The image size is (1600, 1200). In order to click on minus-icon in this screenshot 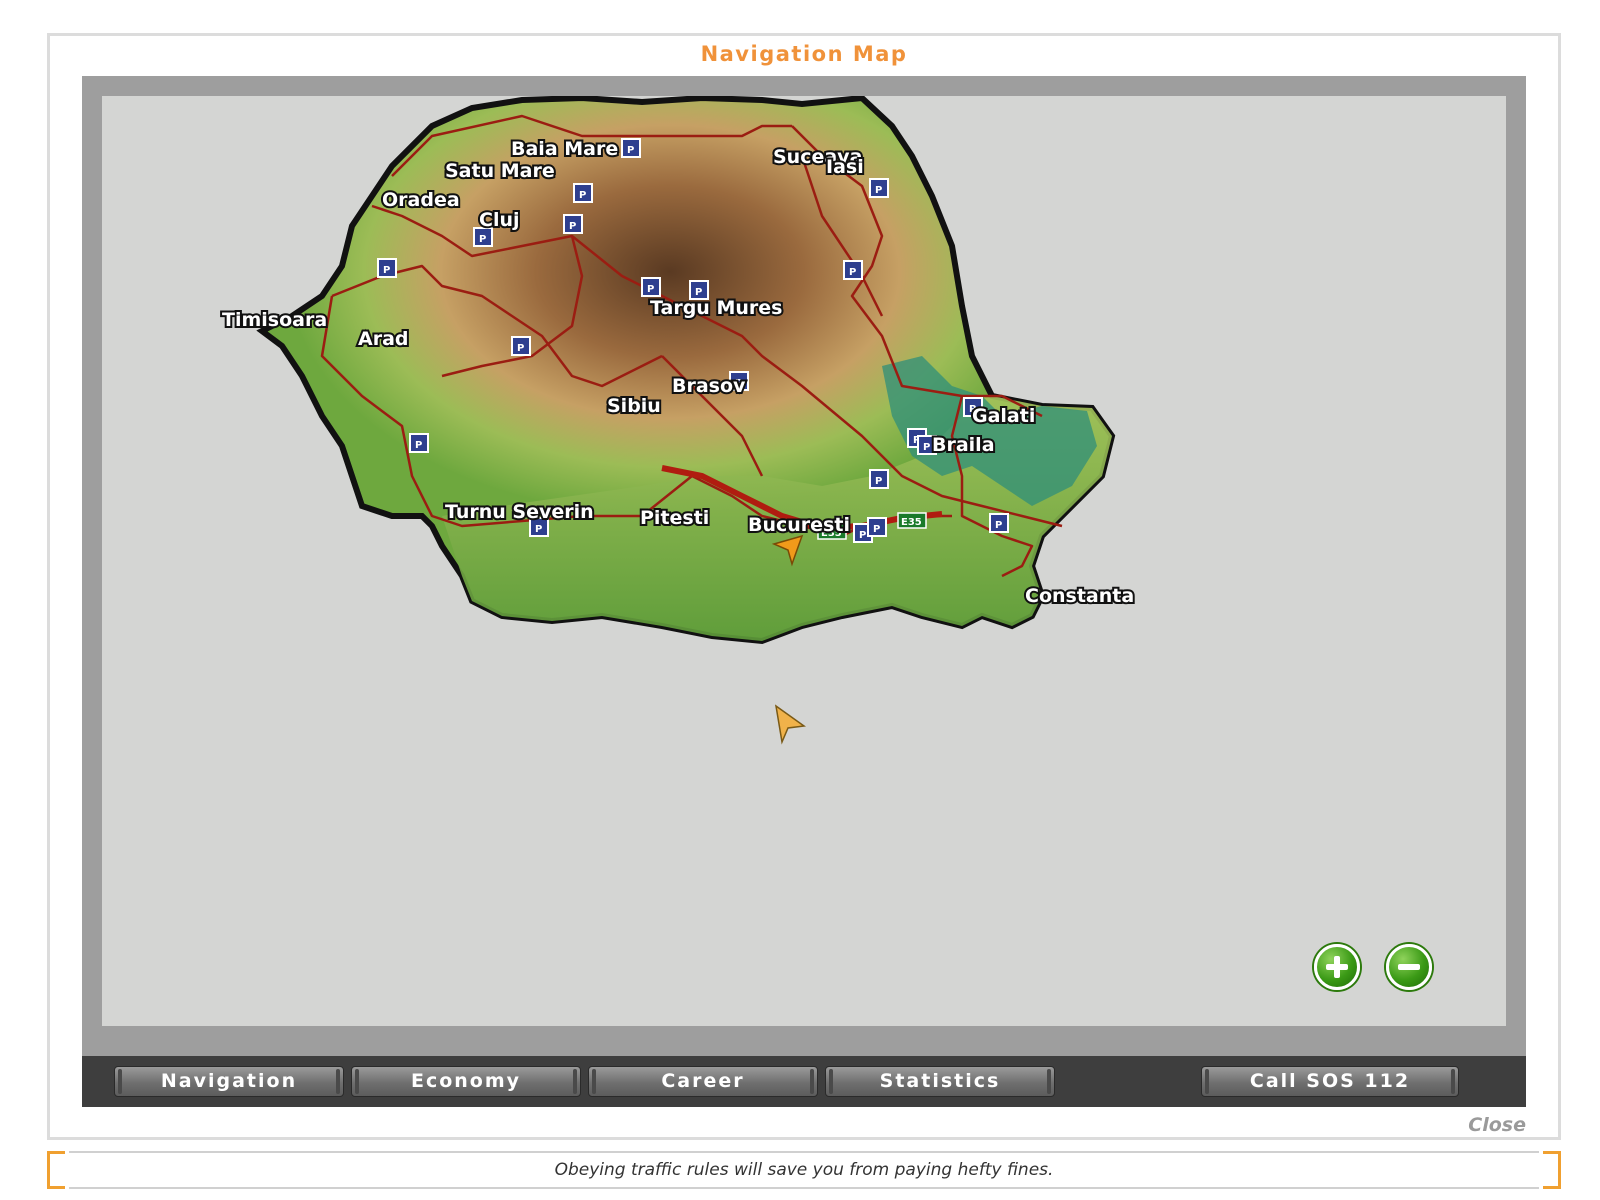, I will do `click(1409, 967)`.